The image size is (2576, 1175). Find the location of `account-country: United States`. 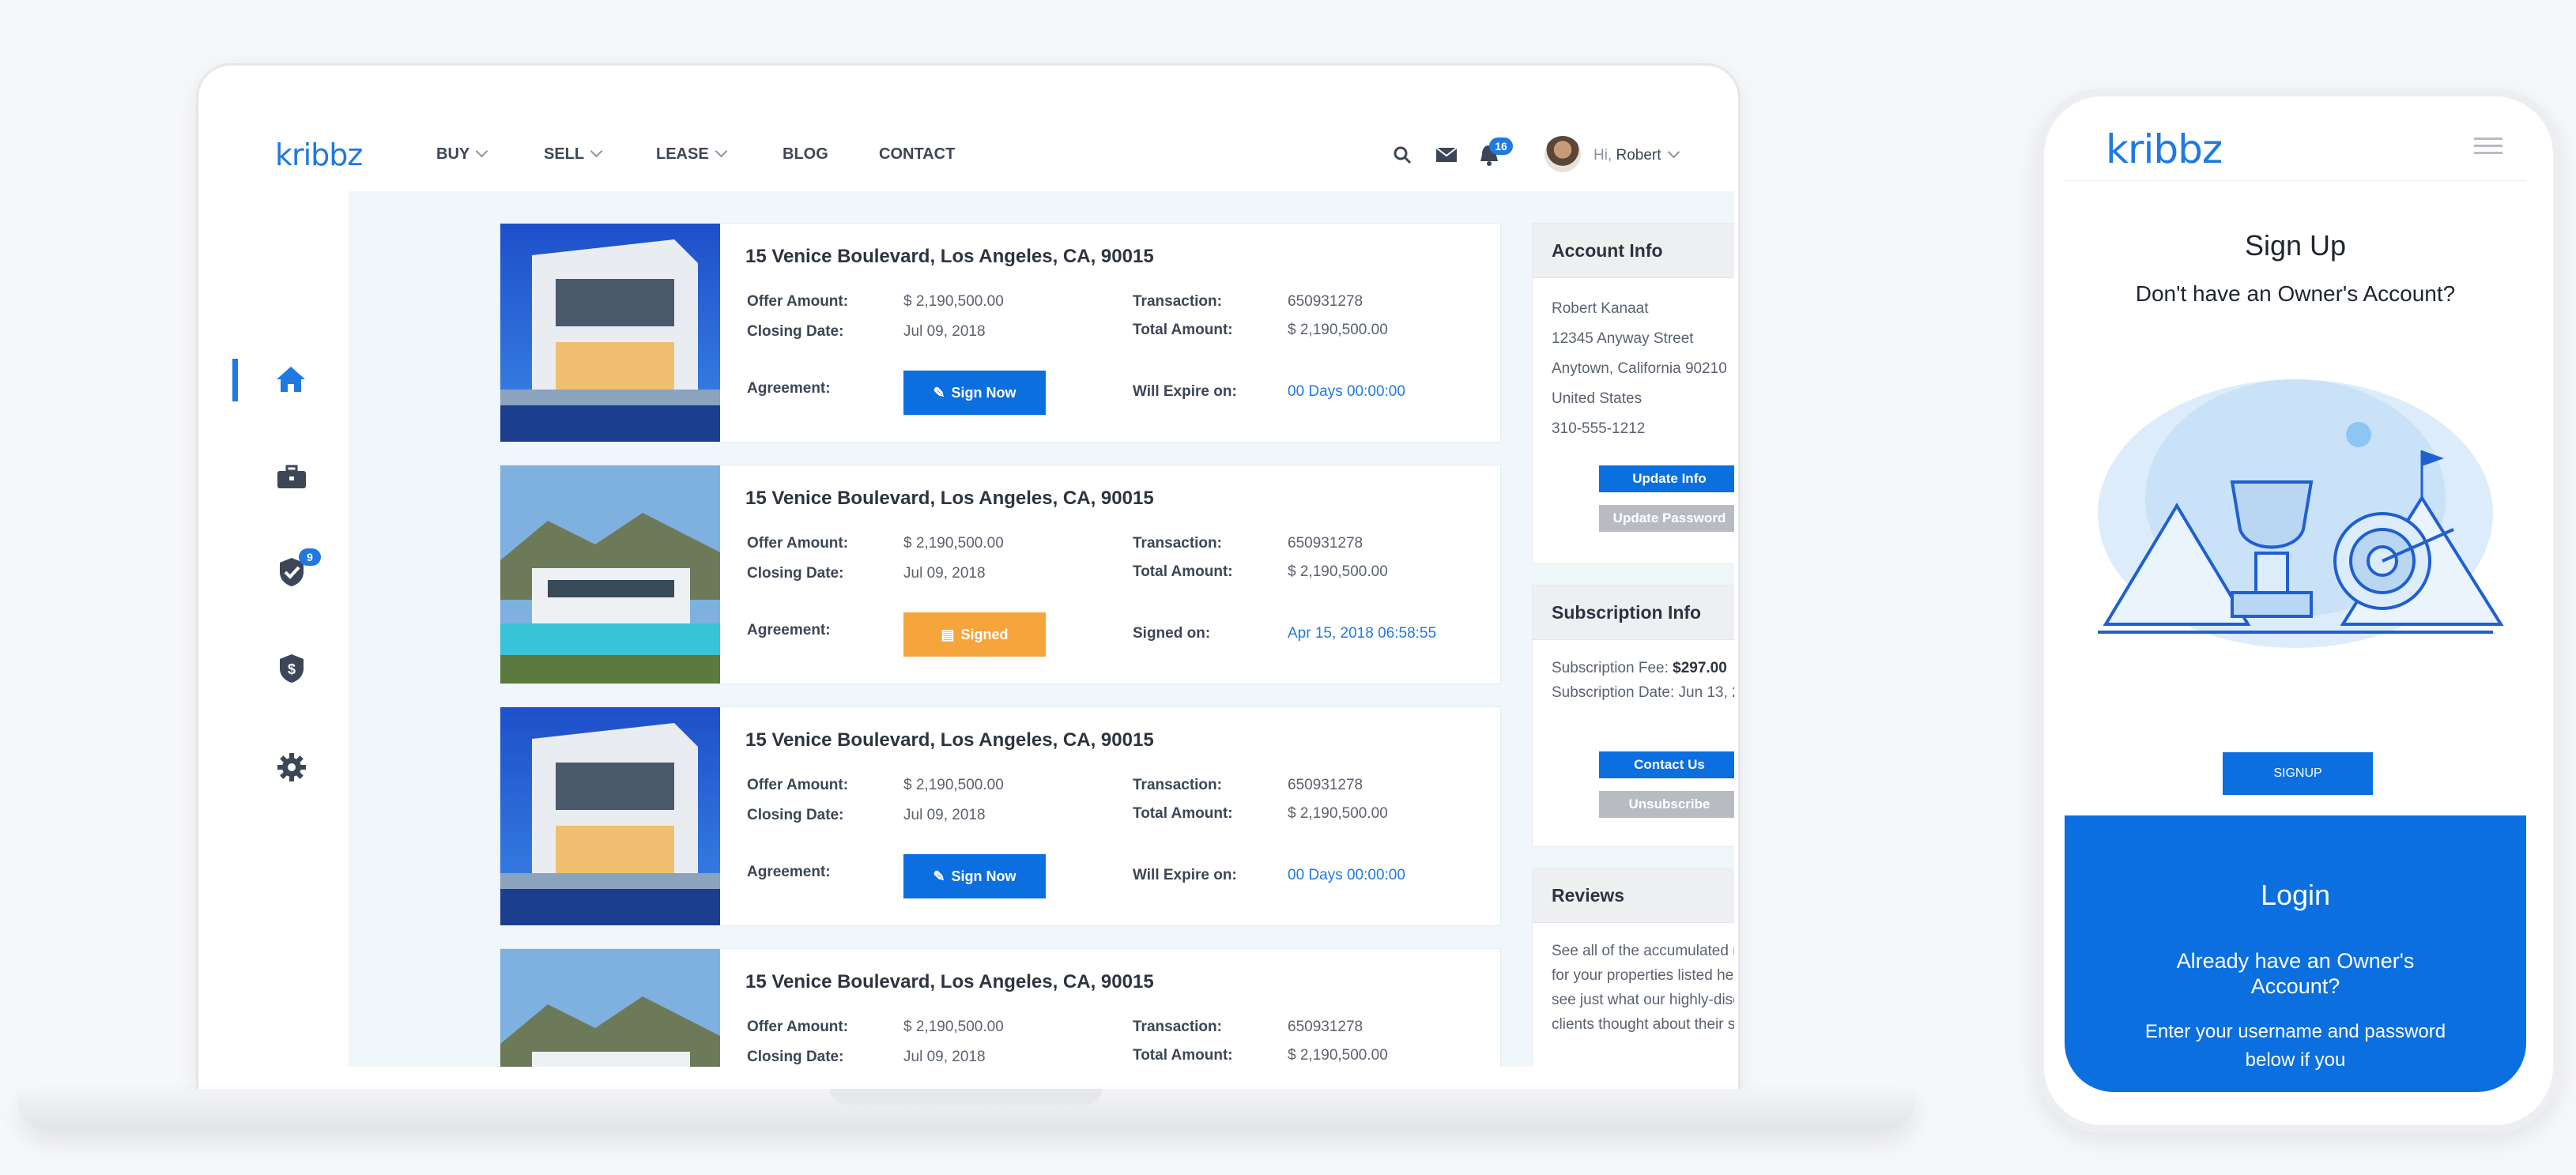

account-country: United States is located at coordinates (1597, 398).